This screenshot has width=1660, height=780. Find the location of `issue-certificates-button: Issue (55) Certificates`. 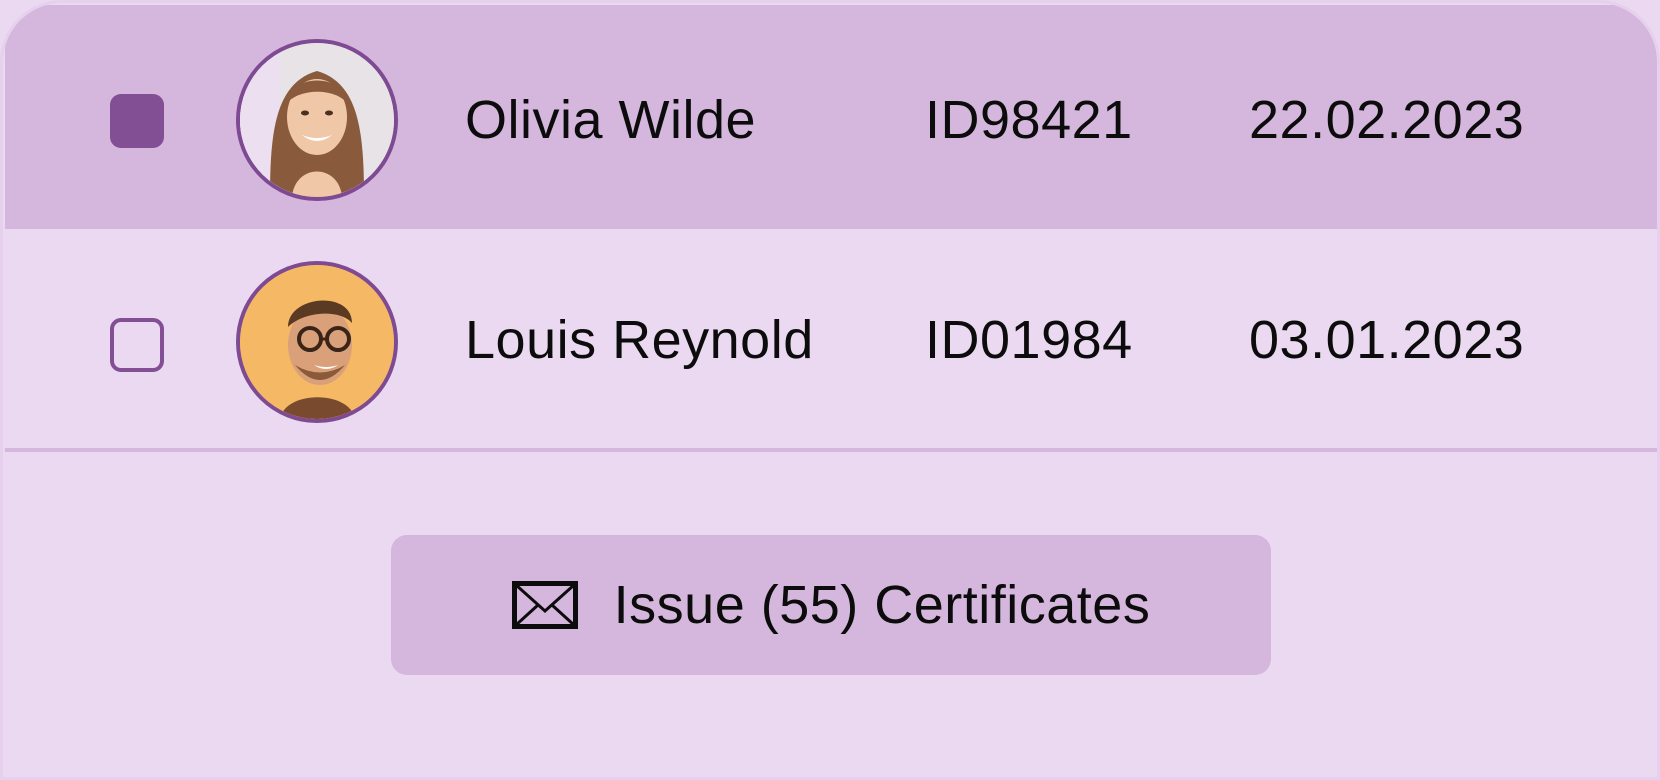

issue-certificates-button: Issue (55) Certificates is located at coordinates (831, 605).